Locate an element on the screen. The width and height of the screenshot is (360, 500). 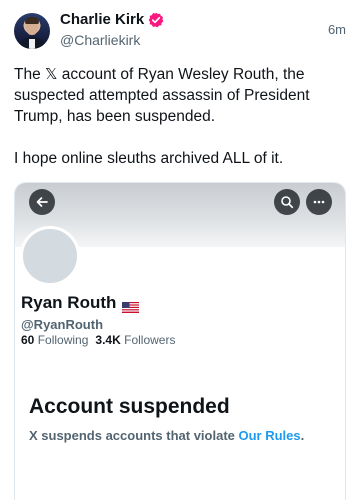
profile-stats: 60 Following 3.4K Followers is located at coordinates (98, 340).